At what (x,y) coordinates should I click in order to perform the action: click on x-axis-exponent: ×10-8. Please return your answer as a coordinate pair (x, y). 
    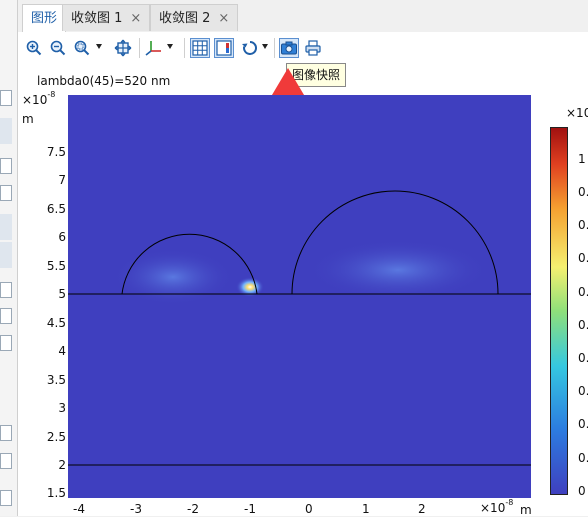
    Looking at the image, I should click on (497, 506).